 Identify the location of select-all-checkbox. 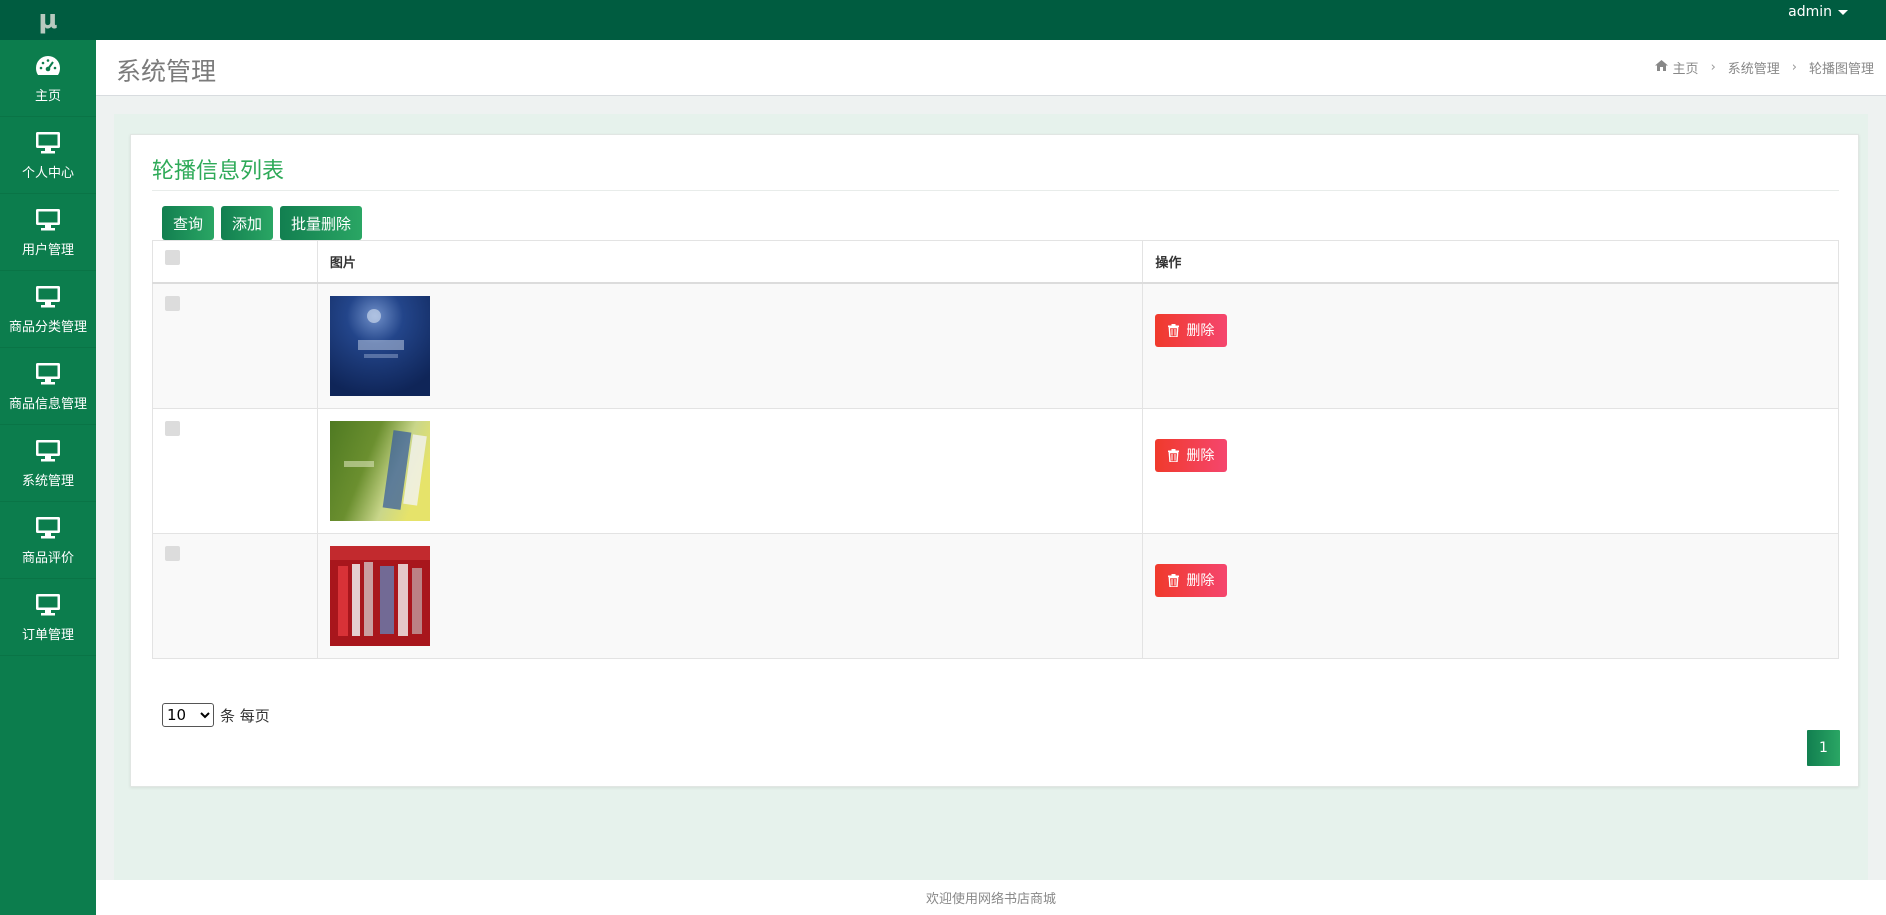
(172, 257).